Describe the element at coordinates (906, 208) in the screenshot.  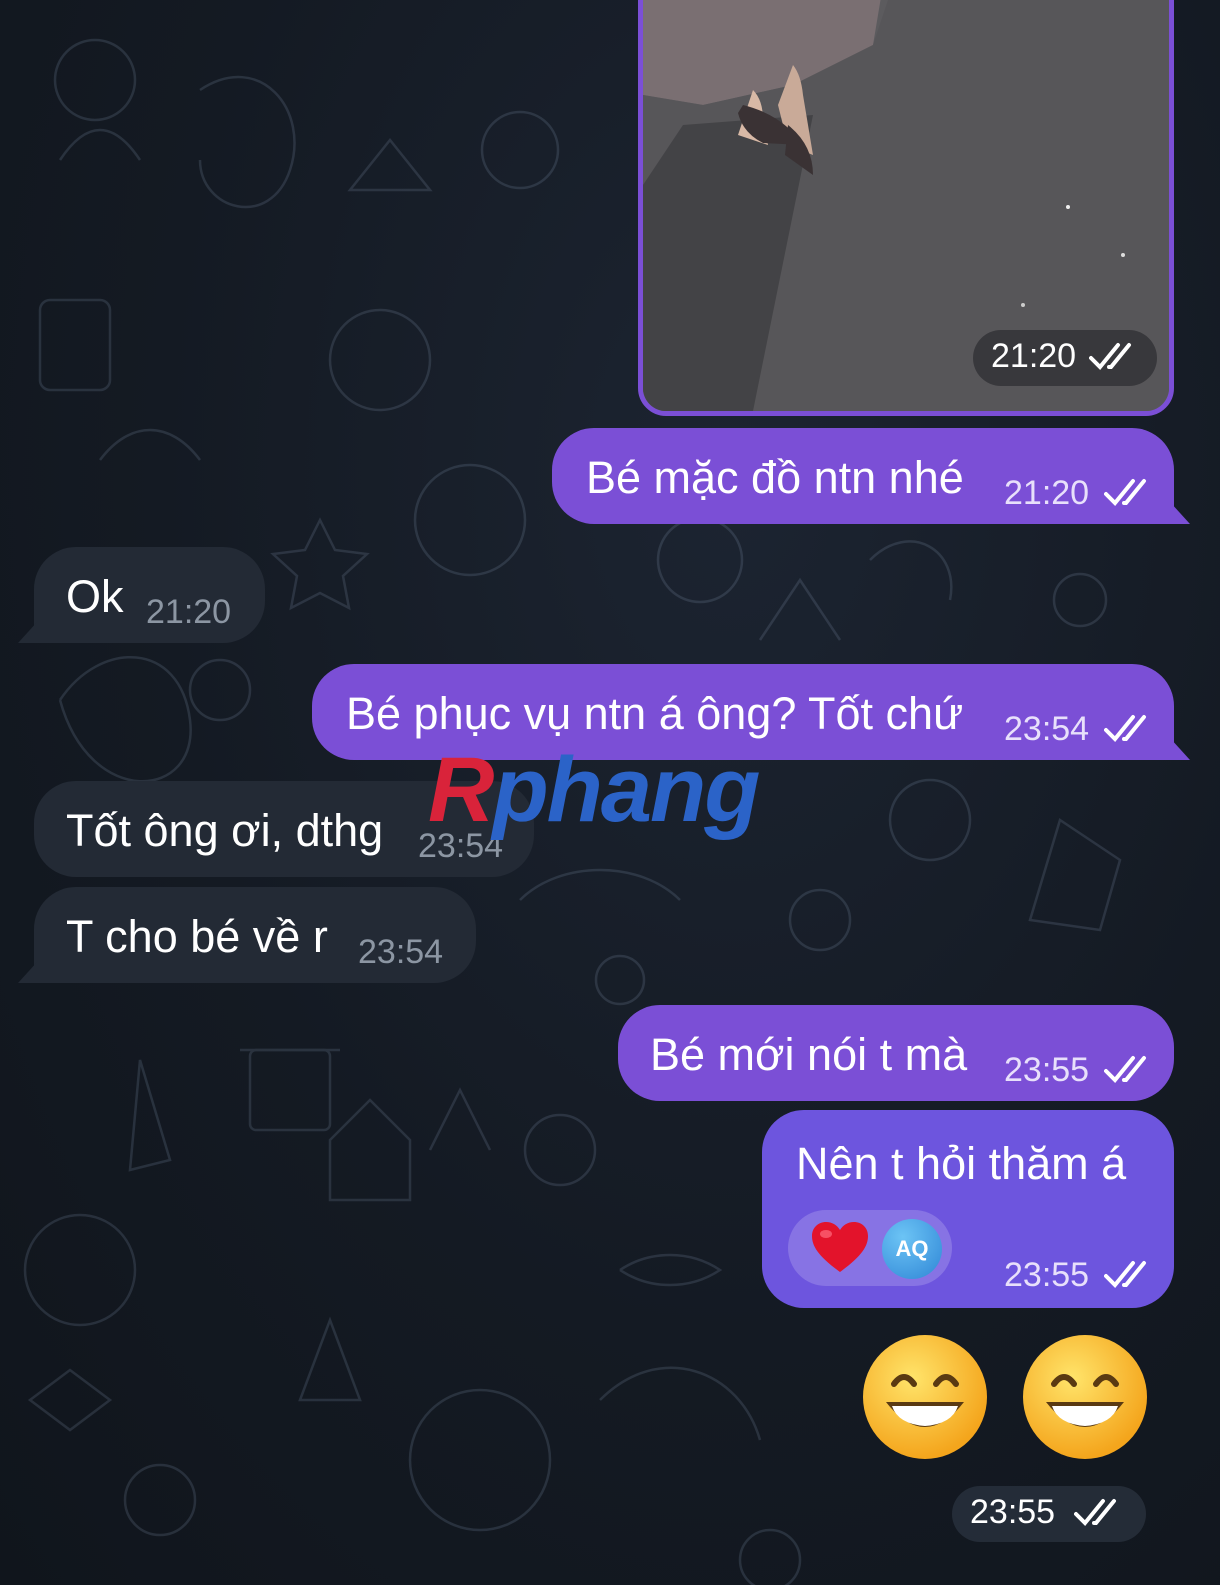
I see `photo-message: 21:20` at that location.